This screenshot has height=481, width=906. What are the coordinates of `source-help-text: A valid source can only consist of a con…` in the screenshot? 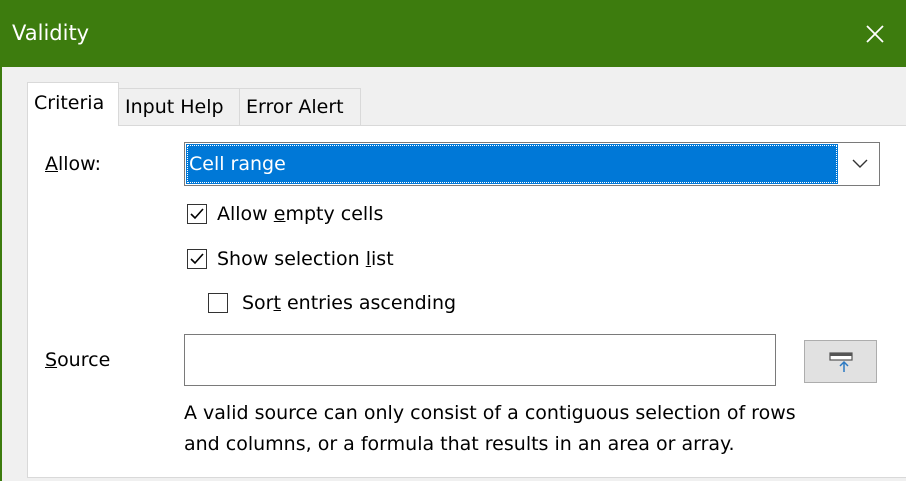 It's located at (534, 429).